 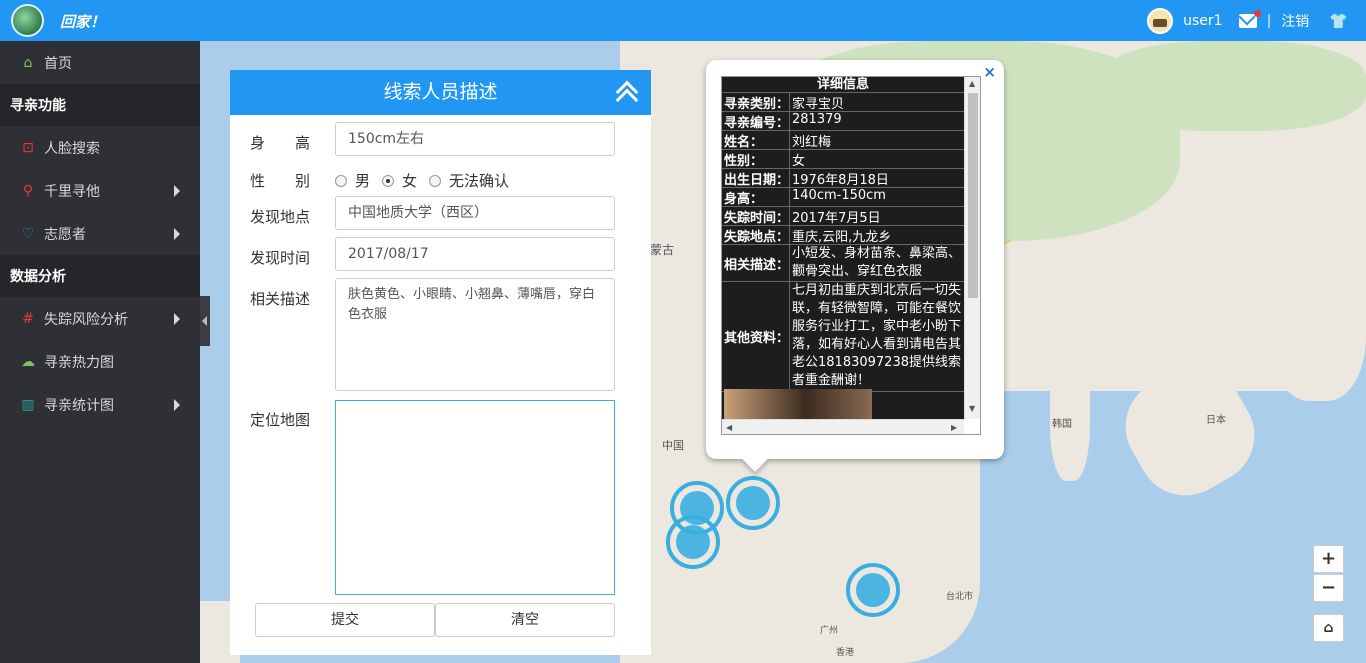 I want to click on detail-row: 失踪时间： 2017年7月5日, so click(x=843, y=216).